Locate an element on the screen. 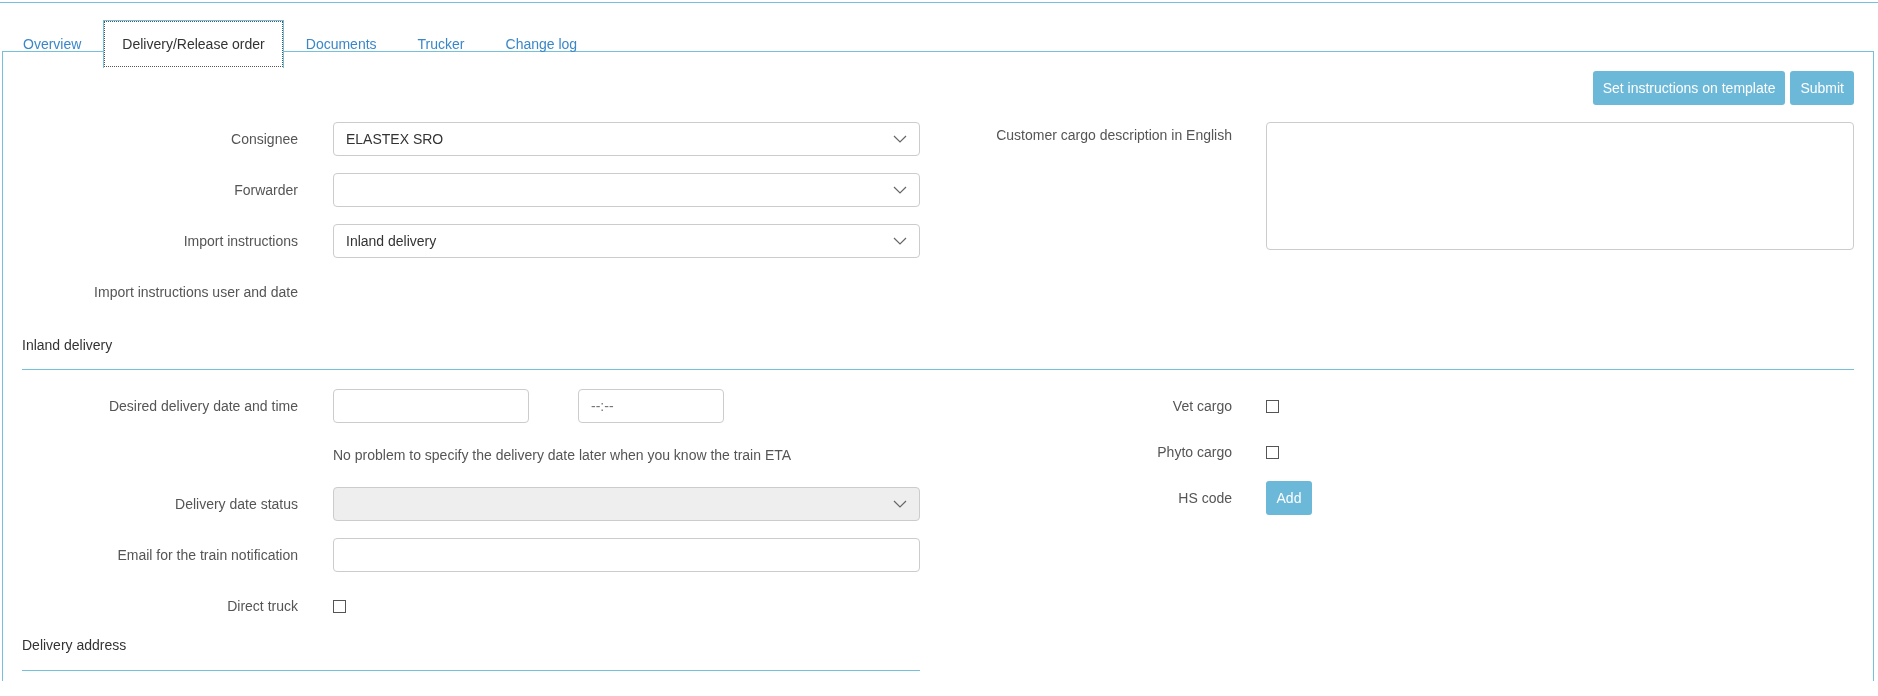  action-button: Submit is located at coordinates (1822, 88).